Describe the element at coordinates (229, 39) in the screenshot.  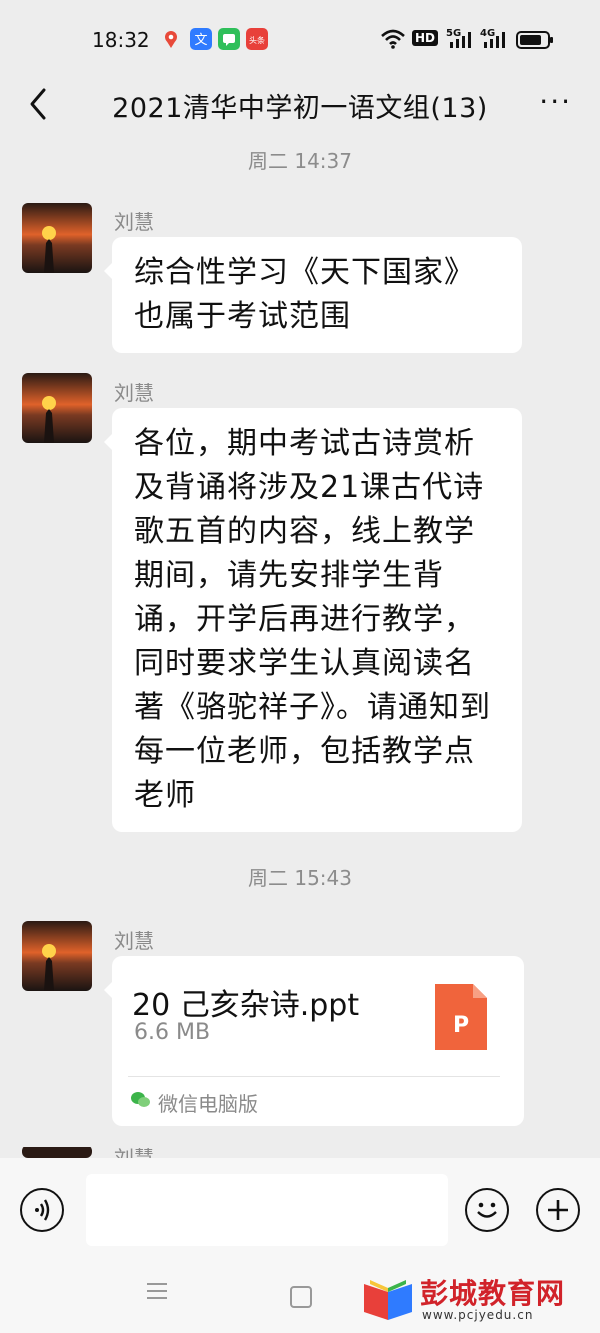
I see `message-app-icon` at that location.